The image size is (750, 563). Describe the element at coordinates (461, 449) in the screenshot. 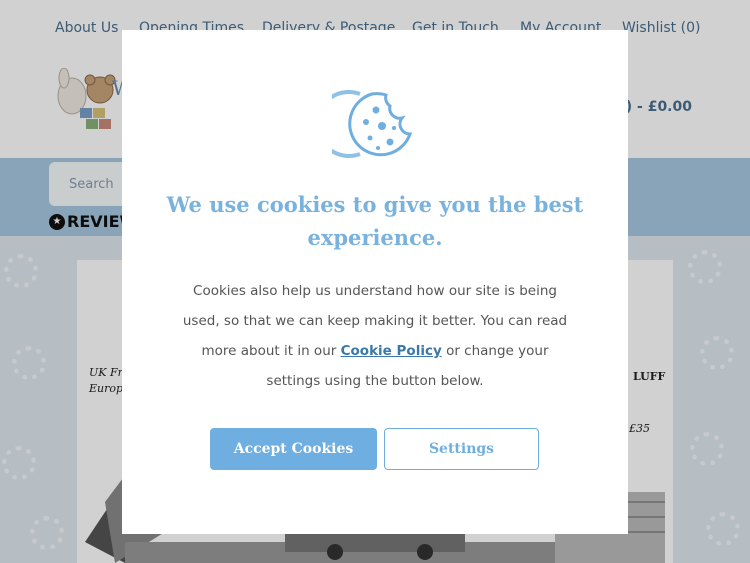

I see `cookie-settings-button: Settings` at that location.